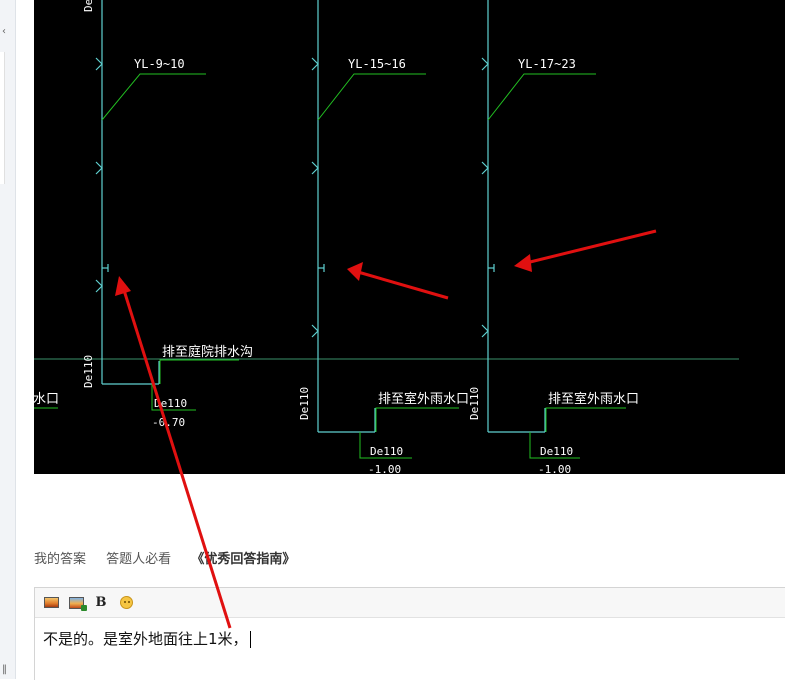  What do you see at coordinates (4, 669) in the screenshot?
I see `rail-scroll-icon: ‖` at bounding box center [4, 669].